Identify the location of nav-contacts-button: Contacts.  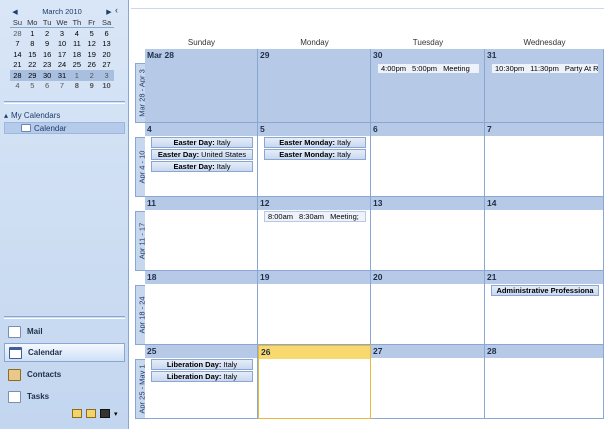
(64, 374).